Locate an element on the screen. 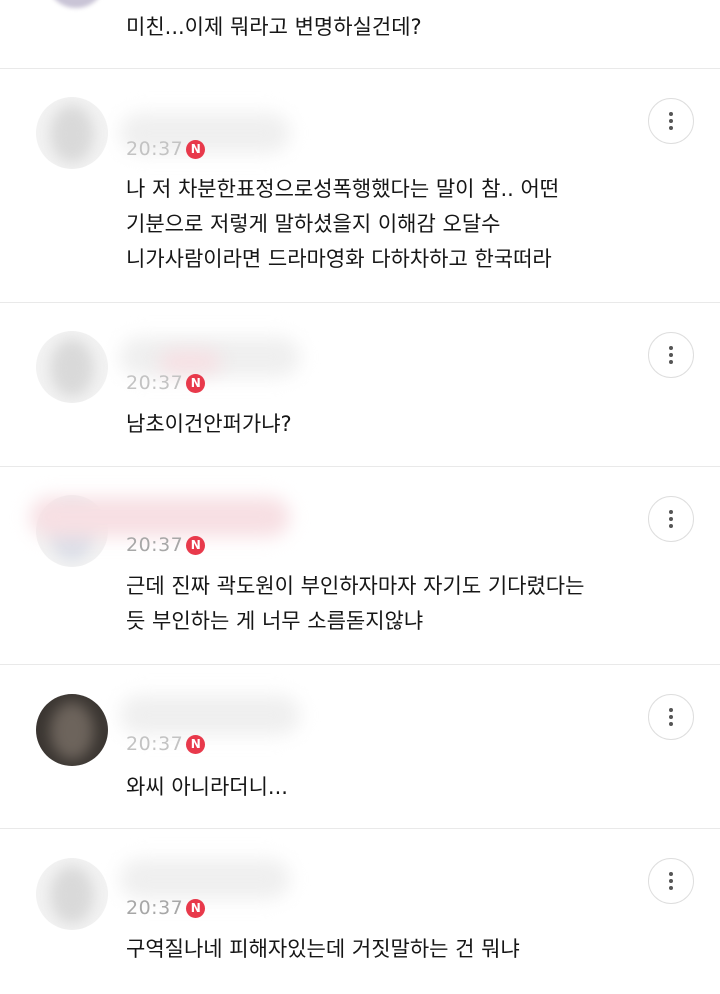 This screenshot has height=994, width=720. comment-text: 미친...이제 뭐라고 변명하실건데? is located at coordinates (274, 27).